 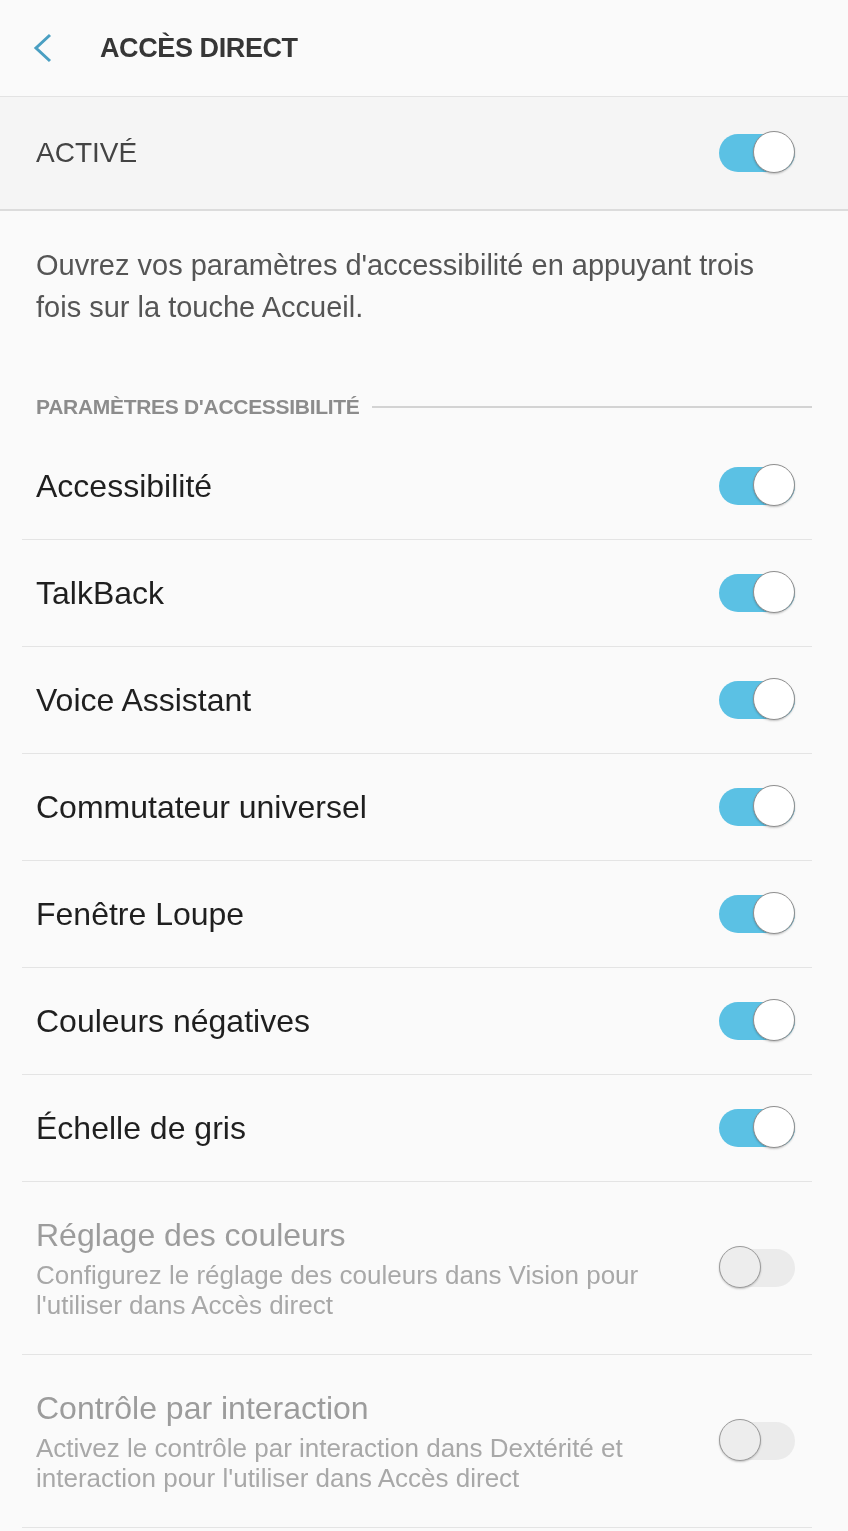 I want to click on setting-description: Activez le contrôle par interaction dans Dextérité et interaction pour l'utiliser dans Accès direct, so click(x=330, y=1463).